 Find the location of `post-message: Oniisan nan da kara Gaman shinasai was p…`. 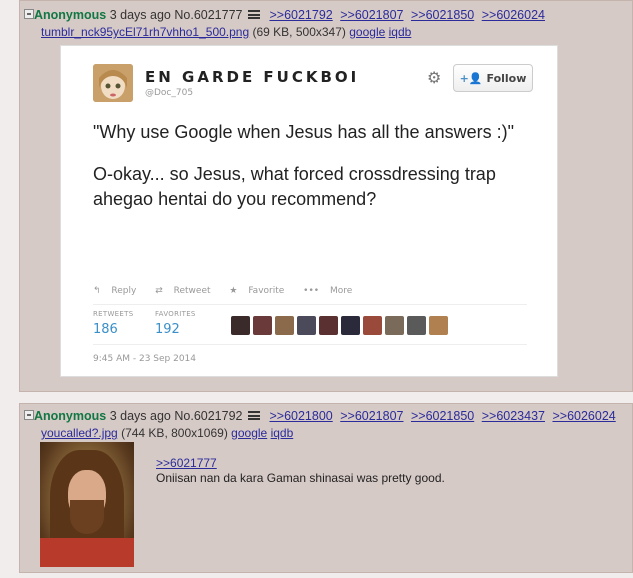

post-message: Oniisan nan da kara Gaman shinasai was p… is located at coordinates (300, 478).